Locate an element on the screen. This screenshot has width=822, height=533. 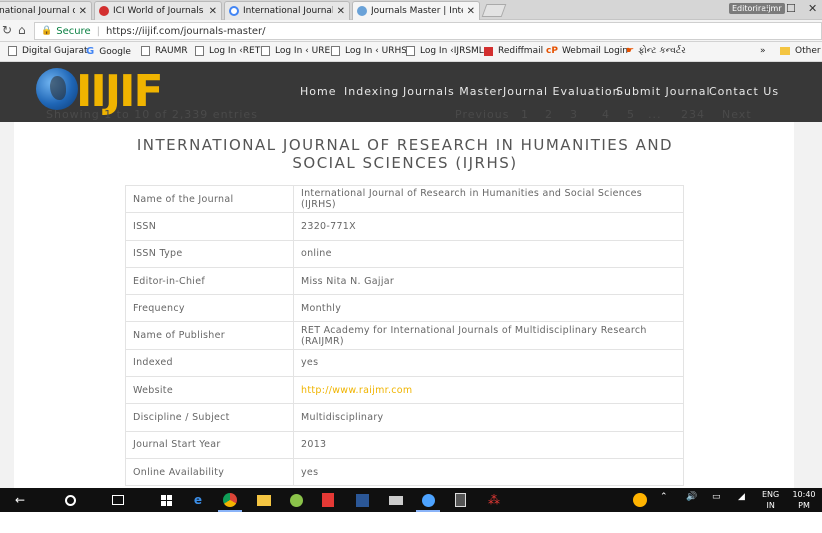
bookmark-label: Google is located at coordinates (115, 51).